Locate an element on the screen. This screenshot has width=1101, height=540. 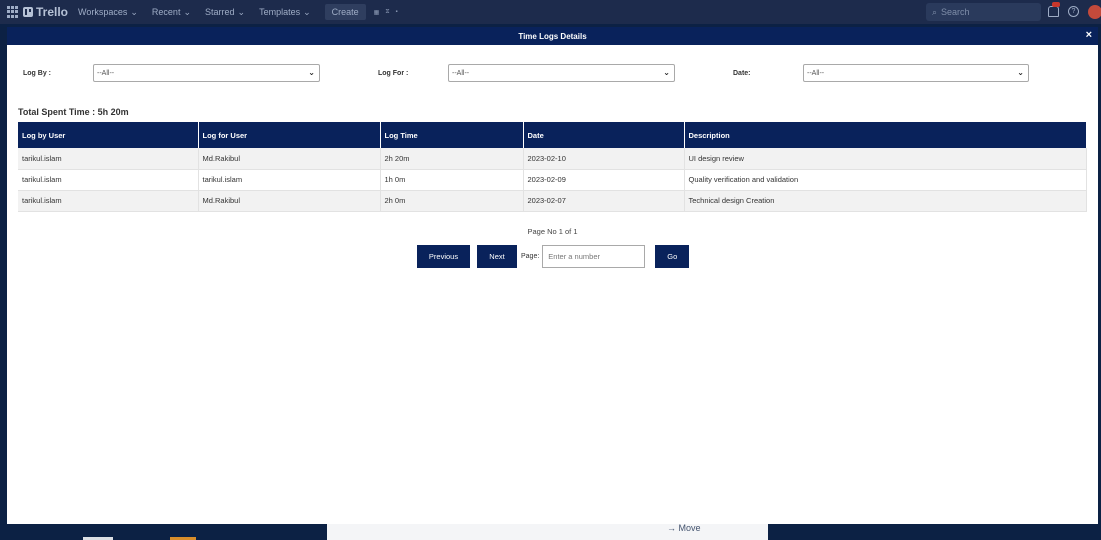
trello-logo: Trello is located at coordinates (45, 12).